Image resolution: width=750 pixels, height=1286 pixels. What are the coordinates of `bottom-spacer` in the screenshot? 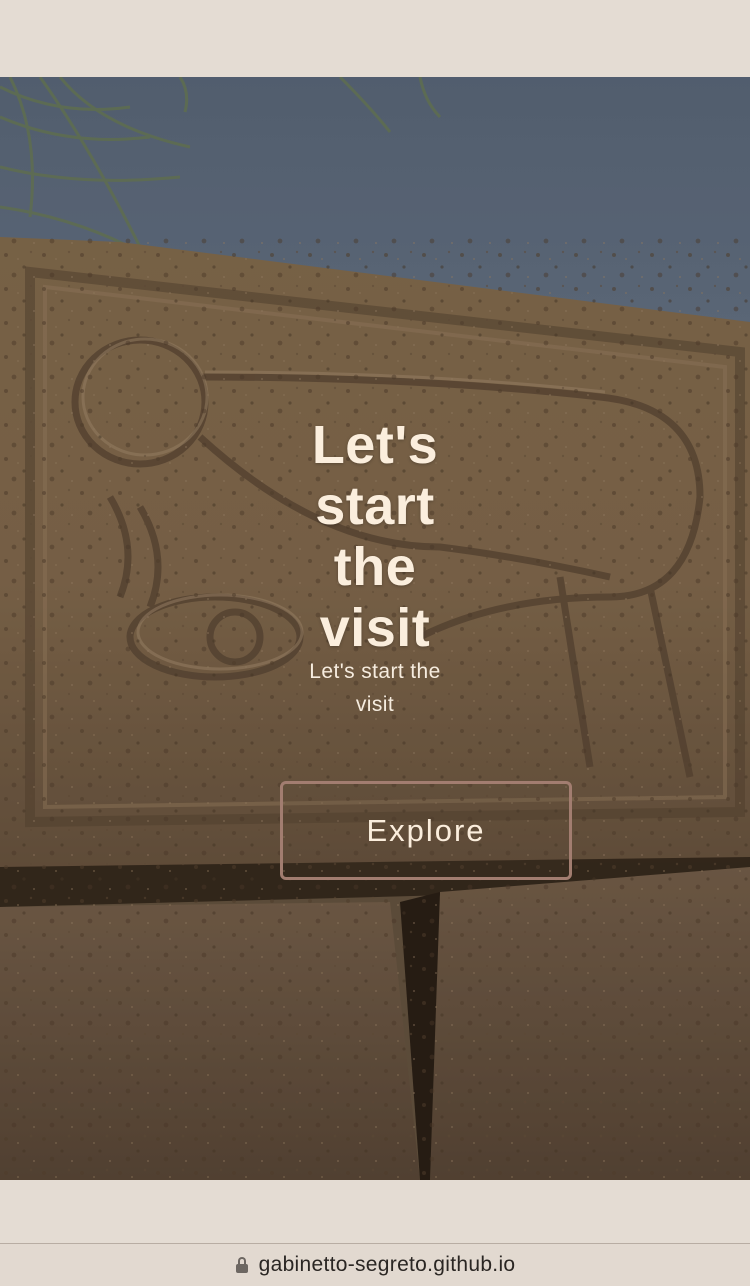 It's located at (375, 1211).